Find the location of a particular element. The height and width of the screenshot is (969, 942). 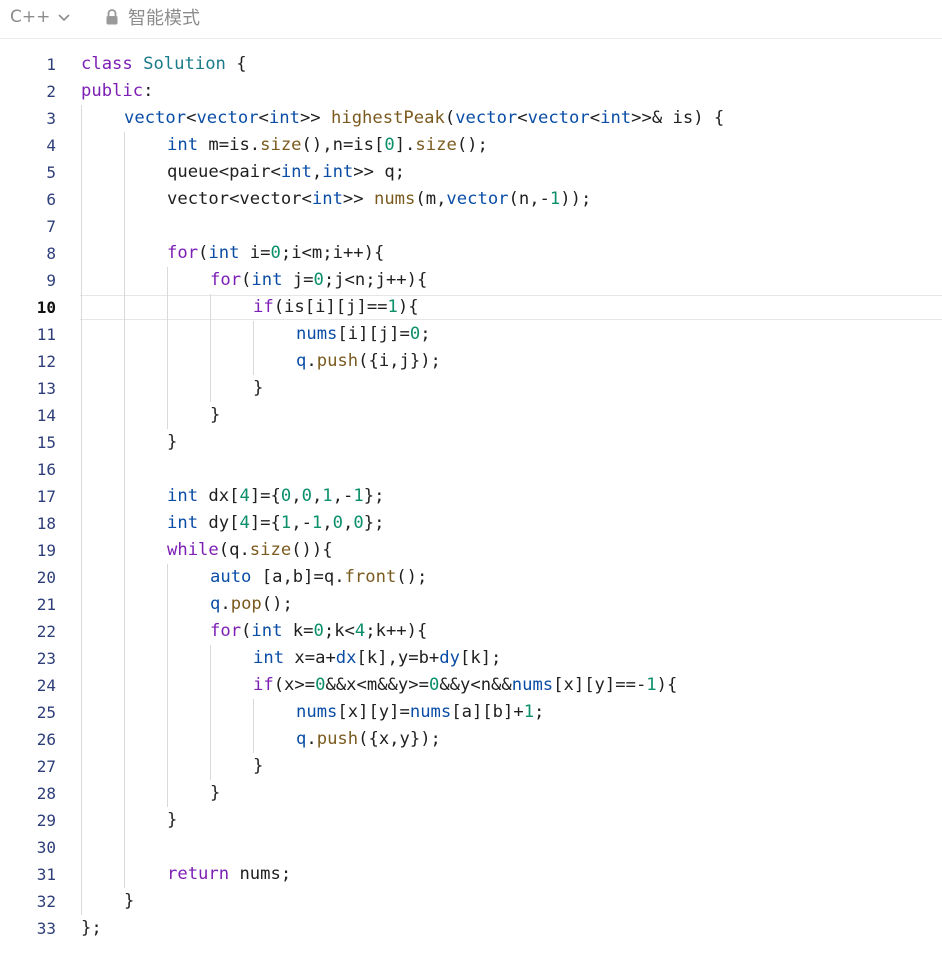

code-line: 17 int dx[4]={0,0,1,-1}; is located at coordinates (471, 496).